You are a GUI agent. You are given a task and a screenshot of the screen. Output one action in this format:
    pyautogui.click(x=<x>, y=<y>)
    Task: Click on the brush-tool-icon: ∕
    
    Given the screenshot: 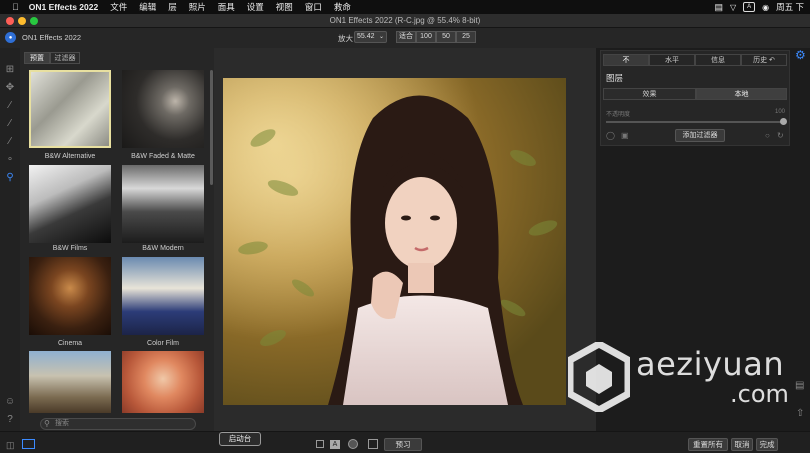 What is the action you would take?
    pyautogui.click(x=10, y=106)
    